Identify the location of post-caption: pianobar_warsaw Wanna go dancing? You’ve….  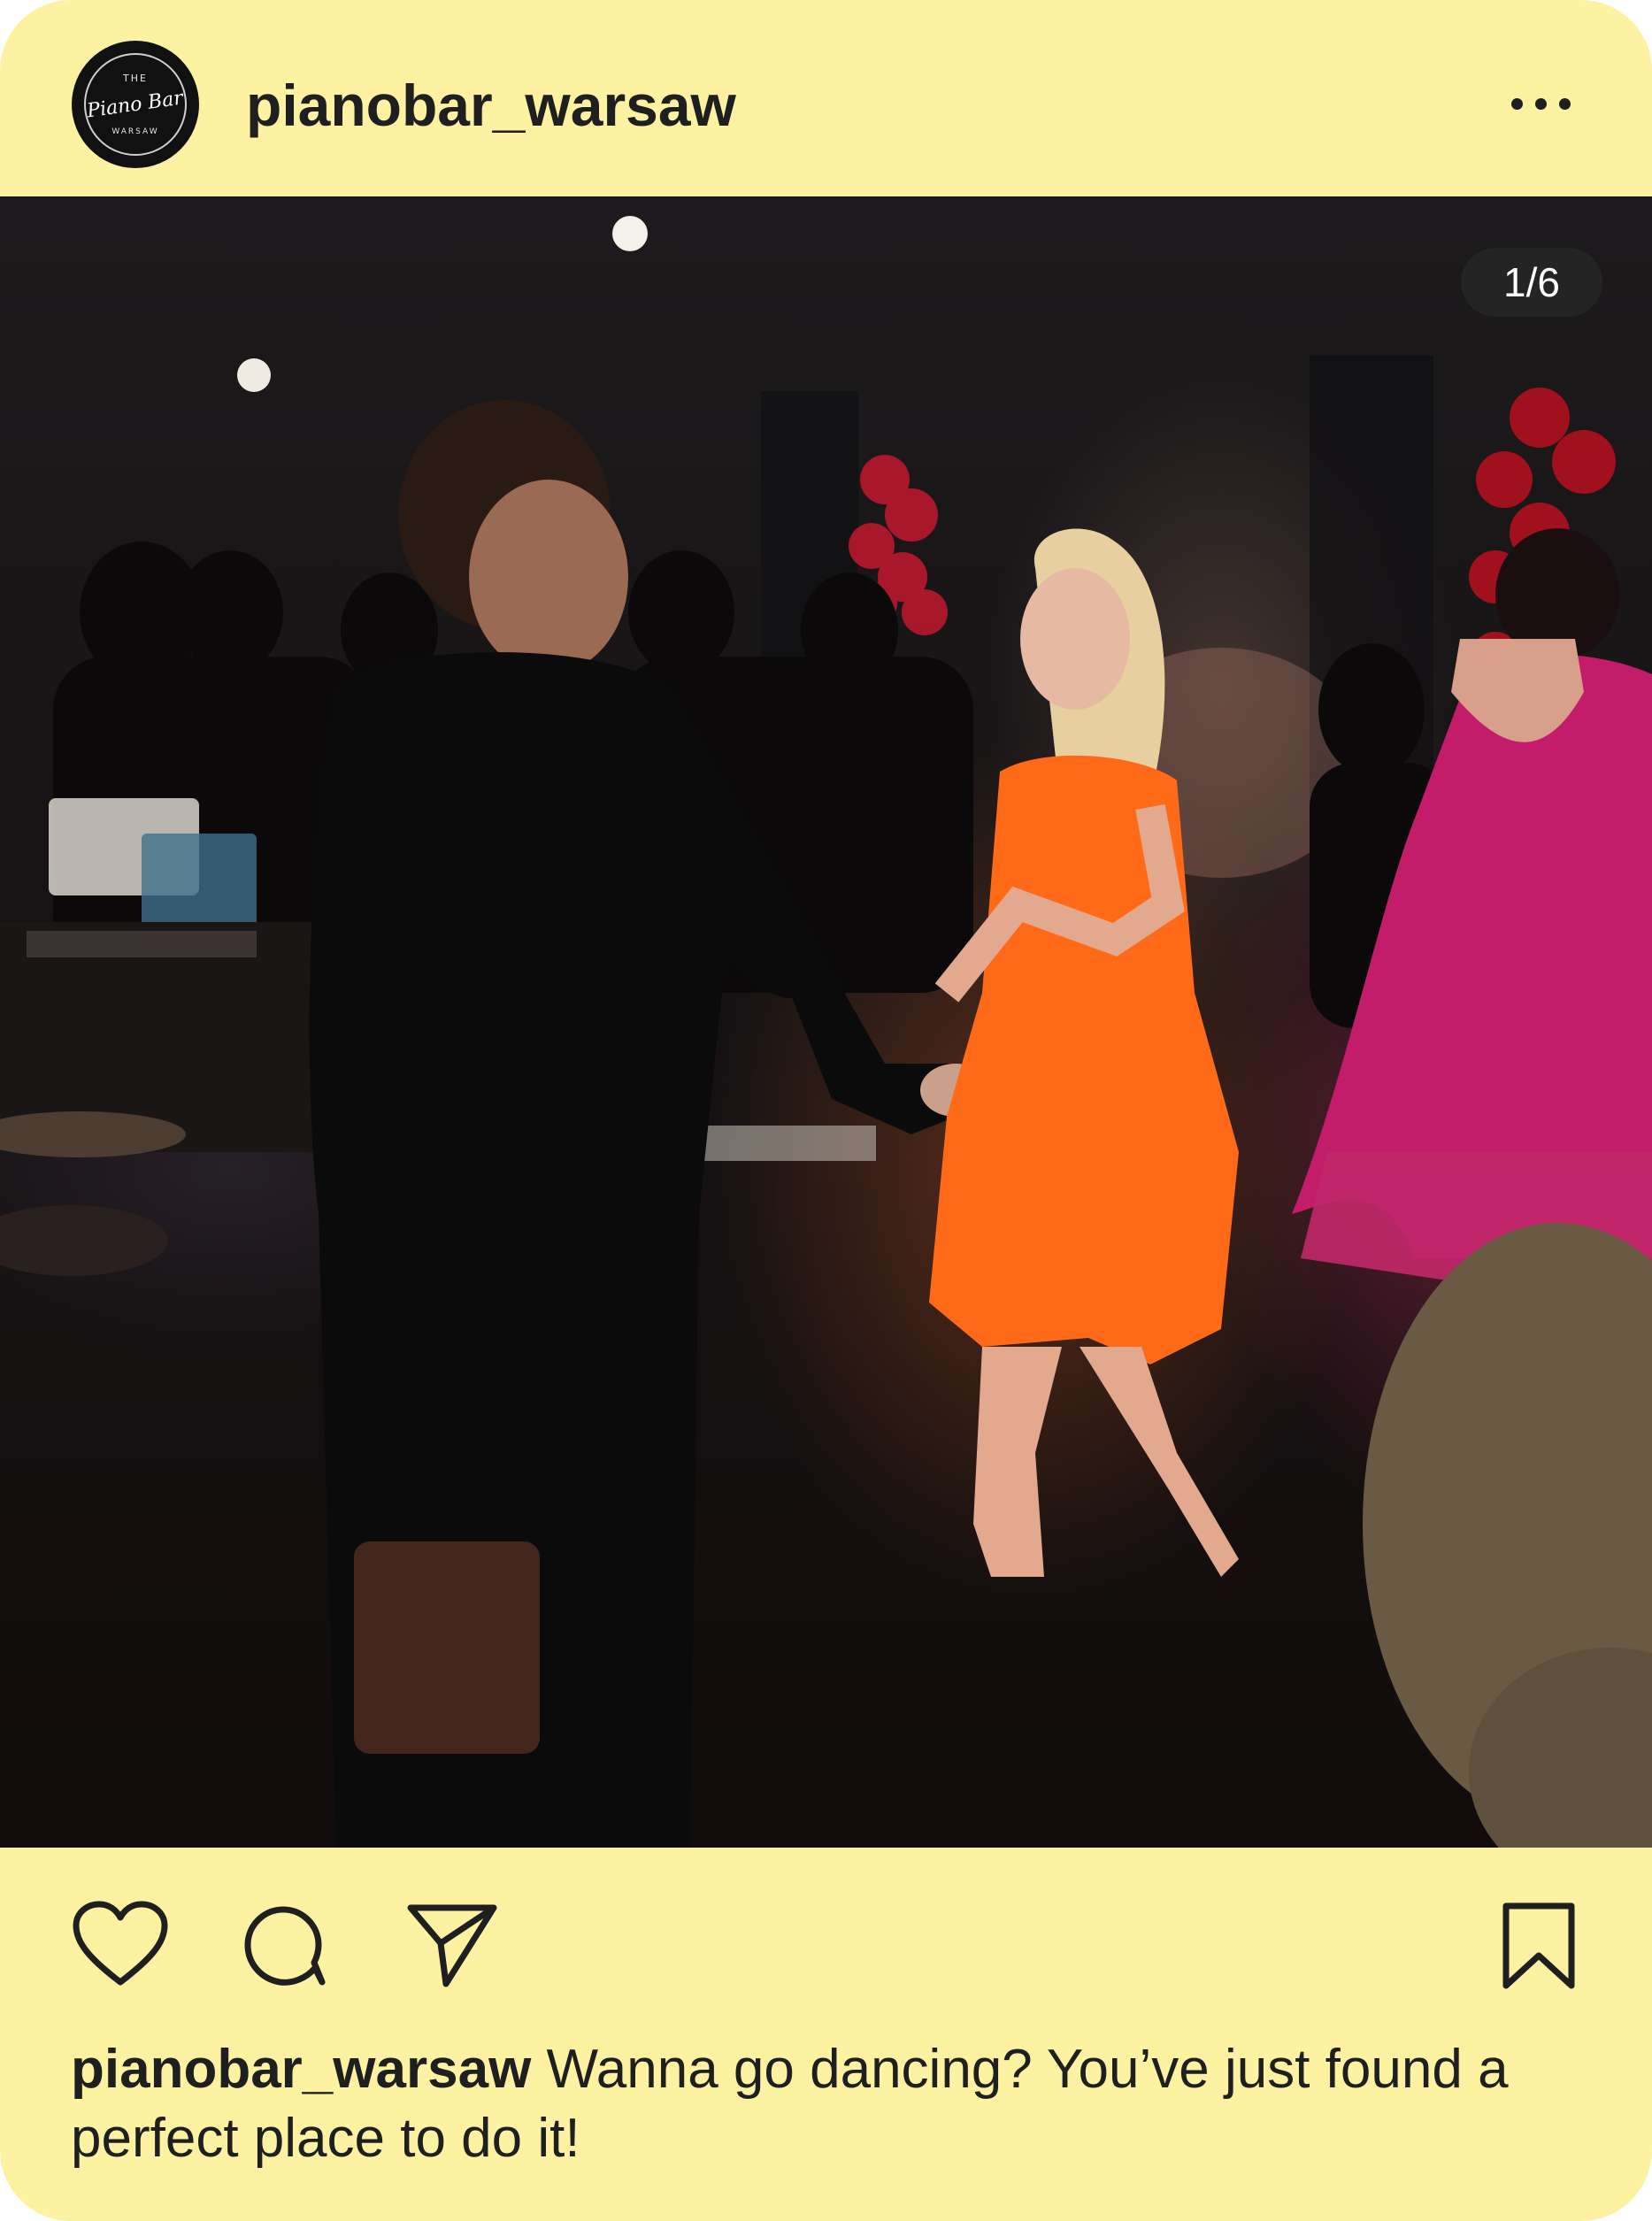
(832, 2104).